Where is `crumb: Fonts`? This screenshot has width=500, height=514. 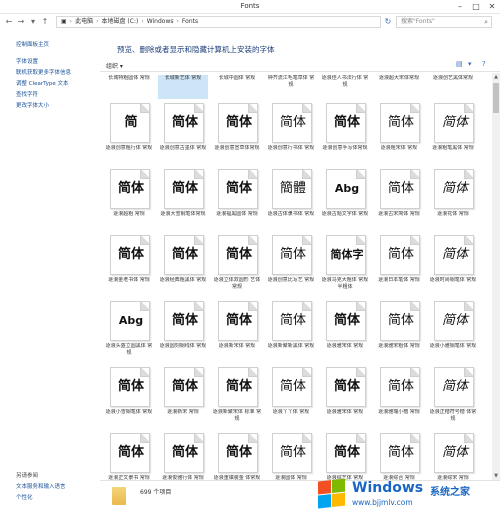 crumb: Fonts is located at coordinates (190, 21).